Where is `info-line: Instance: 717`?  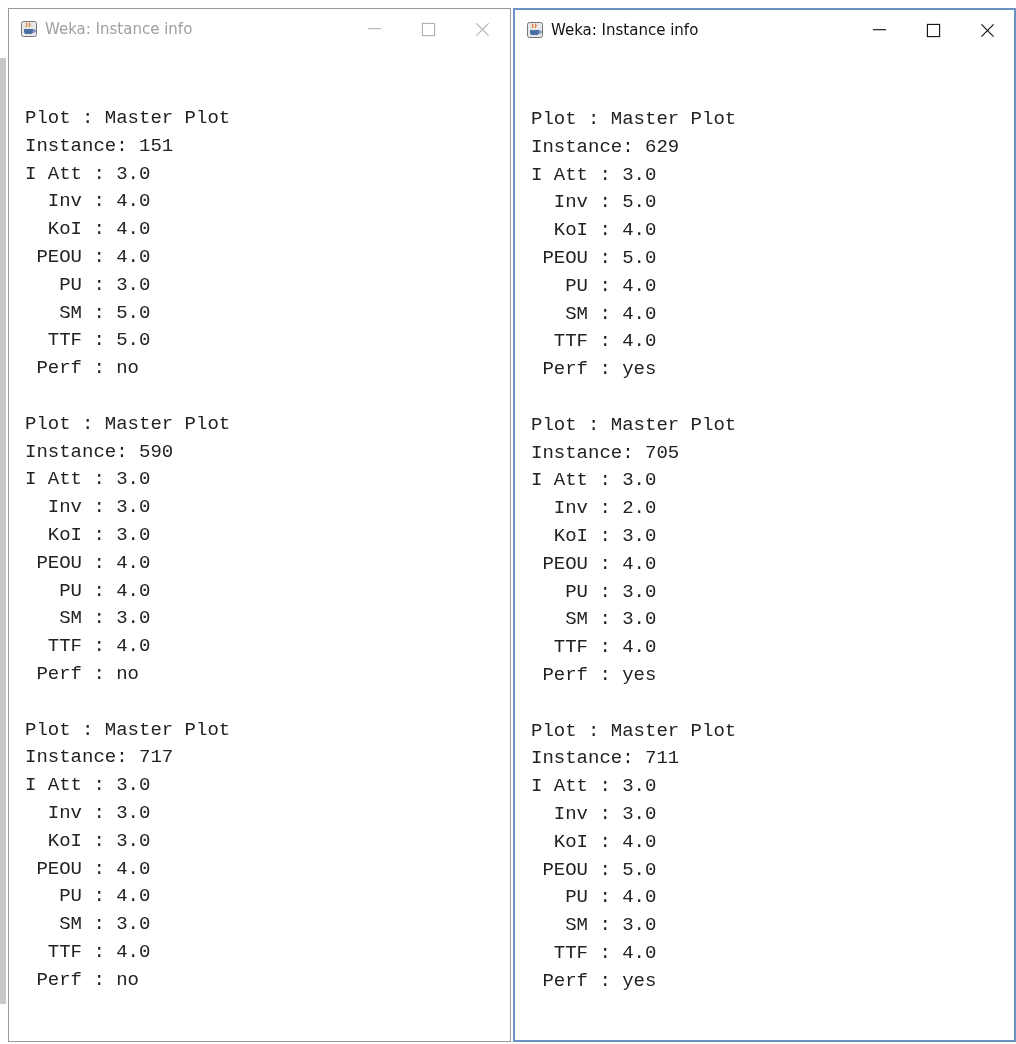 info-line: Instance: 717 is located at coordinates (99, 758).